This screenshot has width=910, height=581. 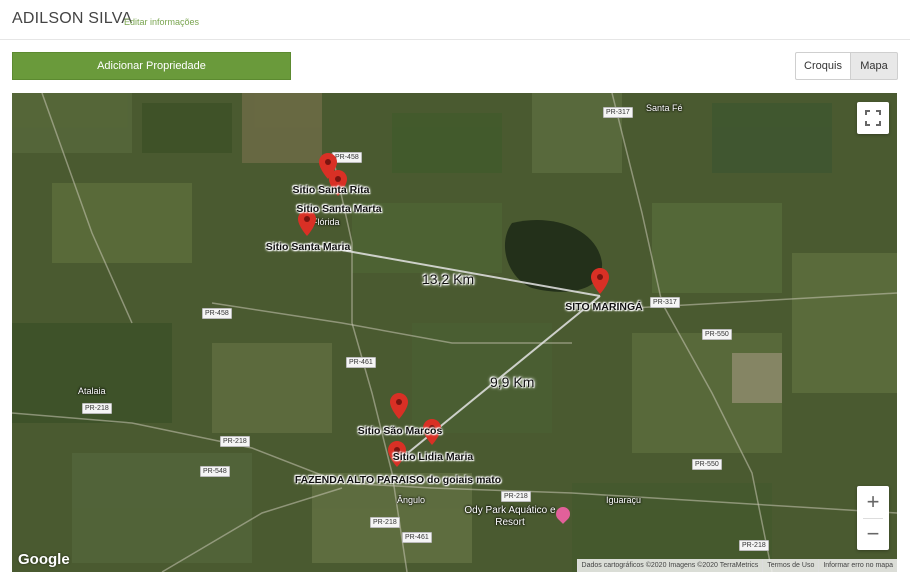 What do you see at coordinates (512, 382) in the screenshot?
I see `distance-label: 9,9 Km` at bounding box center [512, 382].